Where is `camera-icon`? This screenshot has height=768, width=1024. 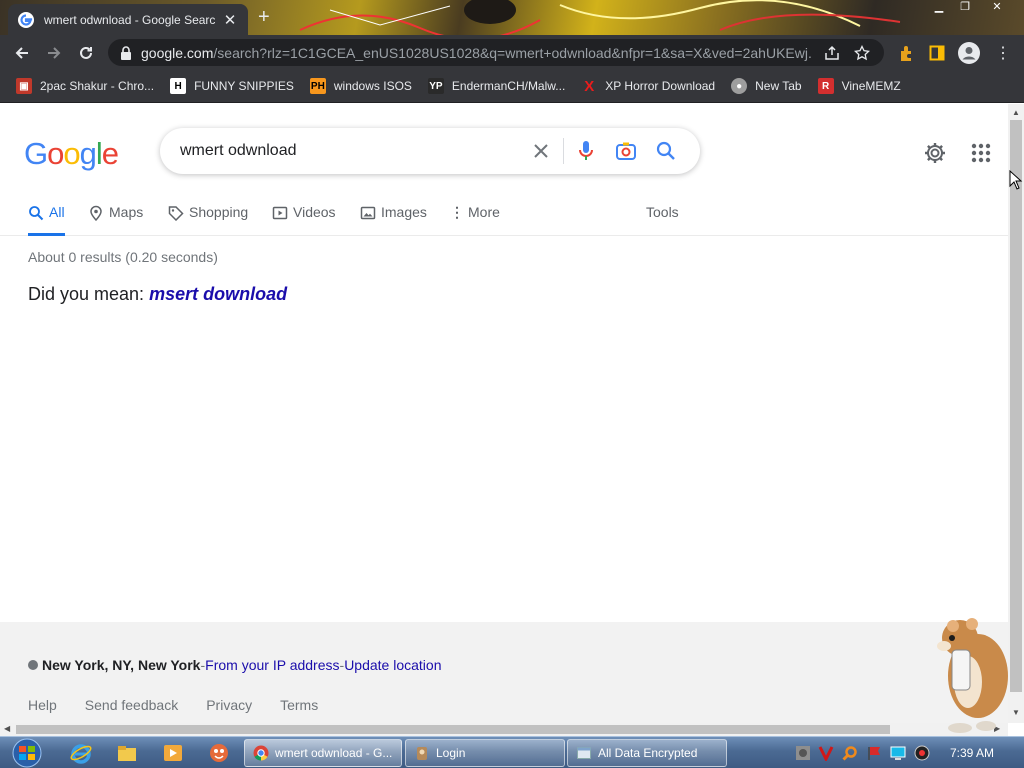
camera-icon is located at coordinates (626, 151).